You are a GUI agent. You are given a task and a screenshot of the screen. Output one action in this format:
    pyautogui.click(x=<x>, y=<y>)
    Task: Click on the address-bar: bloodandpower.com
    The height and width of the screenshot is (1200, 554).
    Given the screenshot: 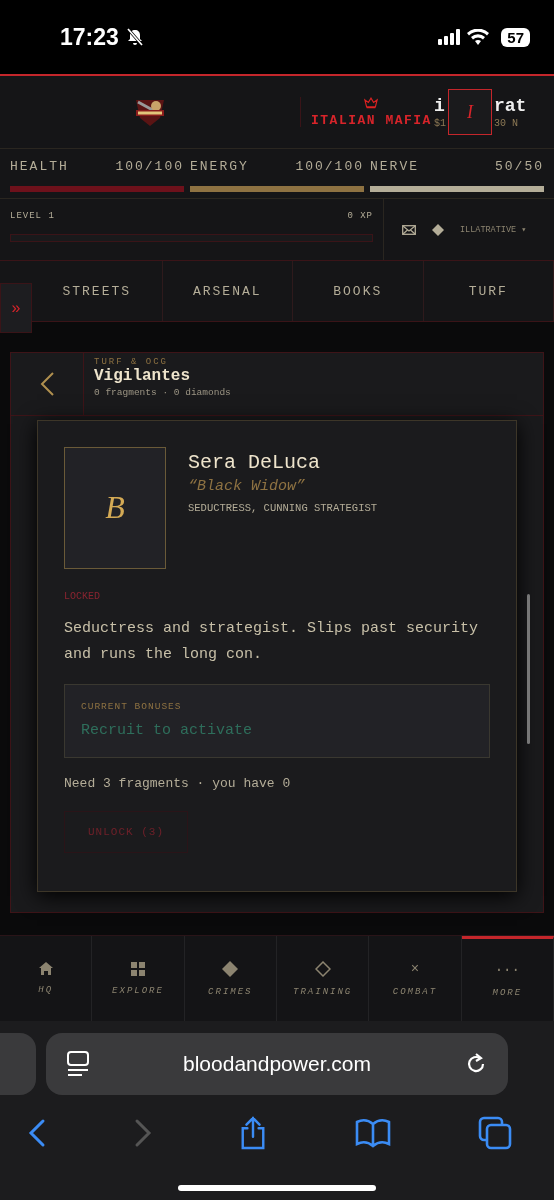 What is the action you would take?
    pyautogui.click(x=277, y=1064)
    